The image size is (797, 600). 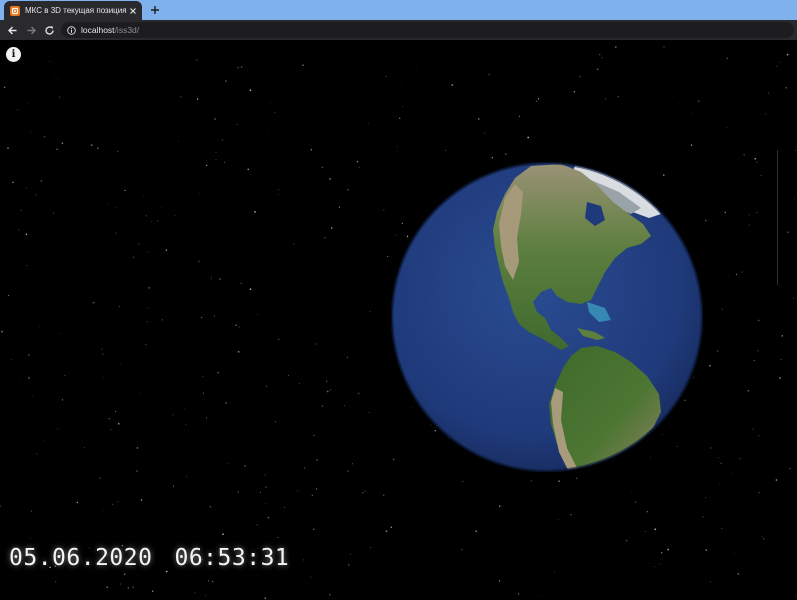 I want to click on forward-button, so click(x=31, y=30).